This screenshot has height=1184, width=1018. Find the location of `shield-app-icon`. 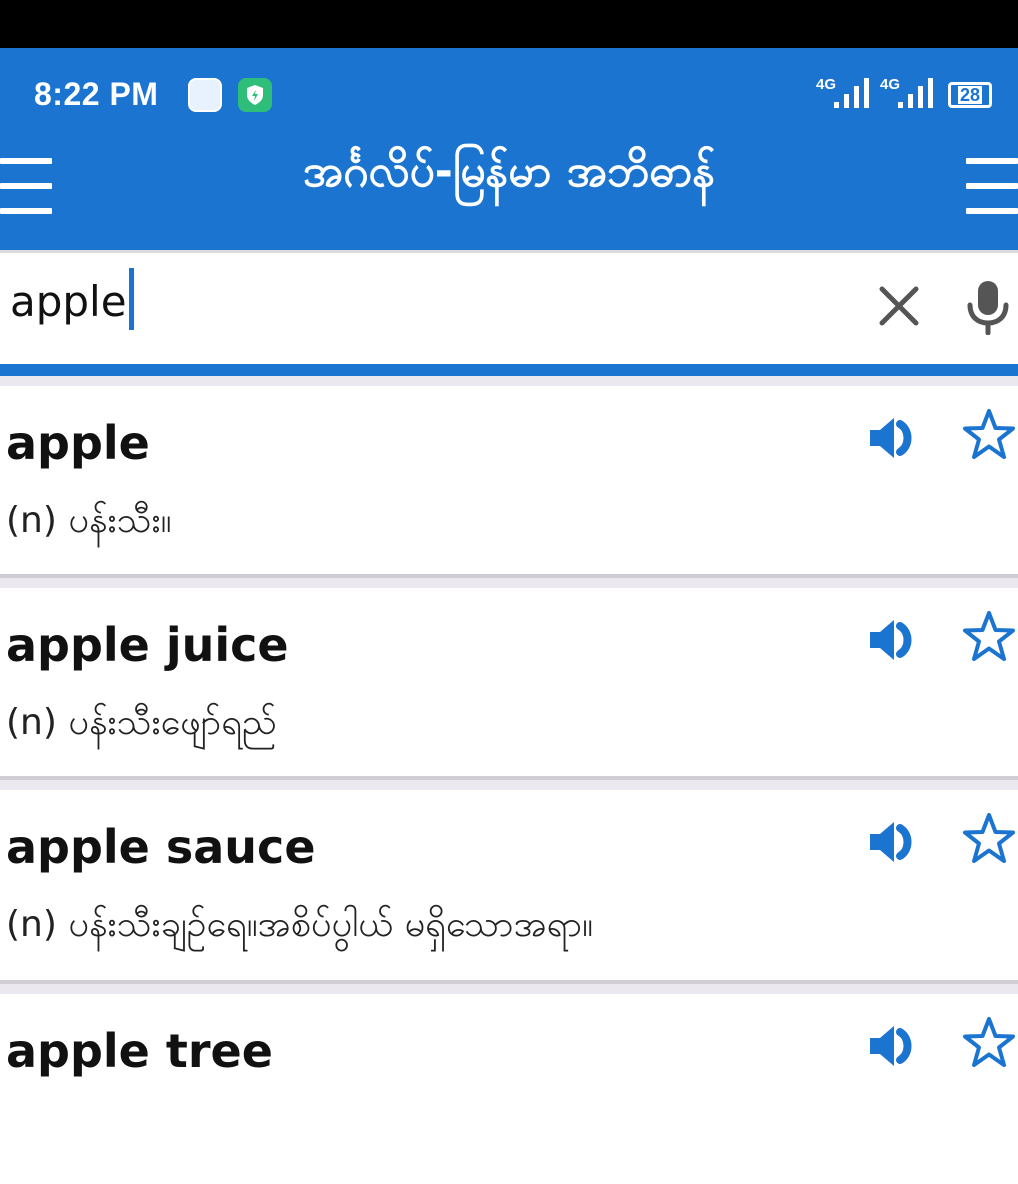

shield-app-icon is located at coordinates (255, 95).